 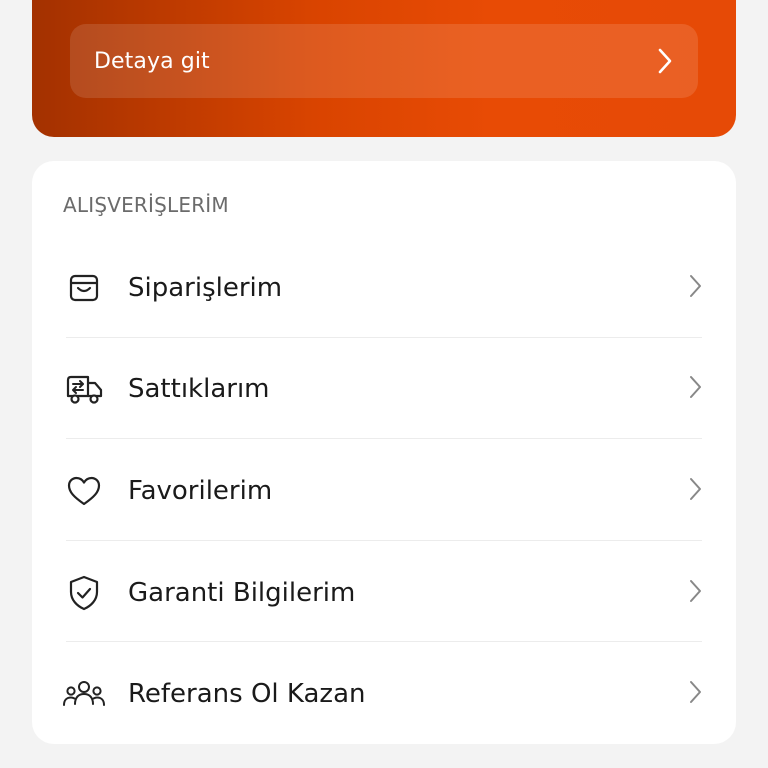 I want to click on menu-item-label: Siparişlerim, so click(x=205, y=287).